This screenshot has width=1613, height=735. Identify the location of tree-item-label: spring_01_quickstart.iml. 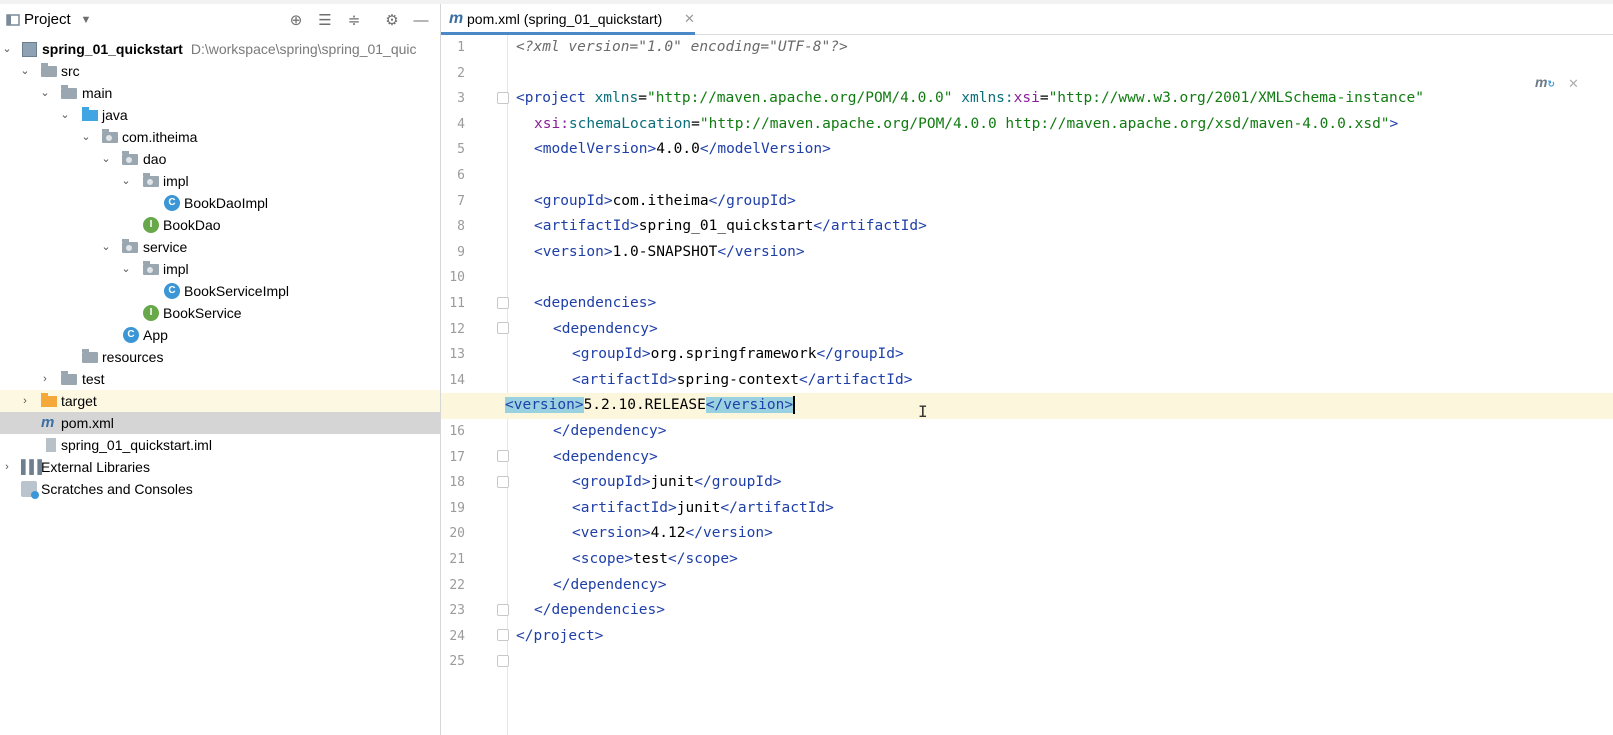
(136, 445).